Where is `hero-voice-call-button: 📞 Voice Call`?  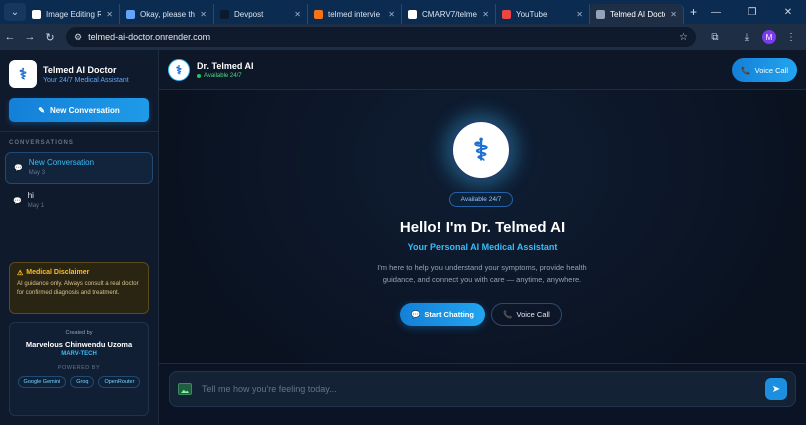
hero-voice-call-button: 📞 Voice Call is located at coordinates (526, 314).